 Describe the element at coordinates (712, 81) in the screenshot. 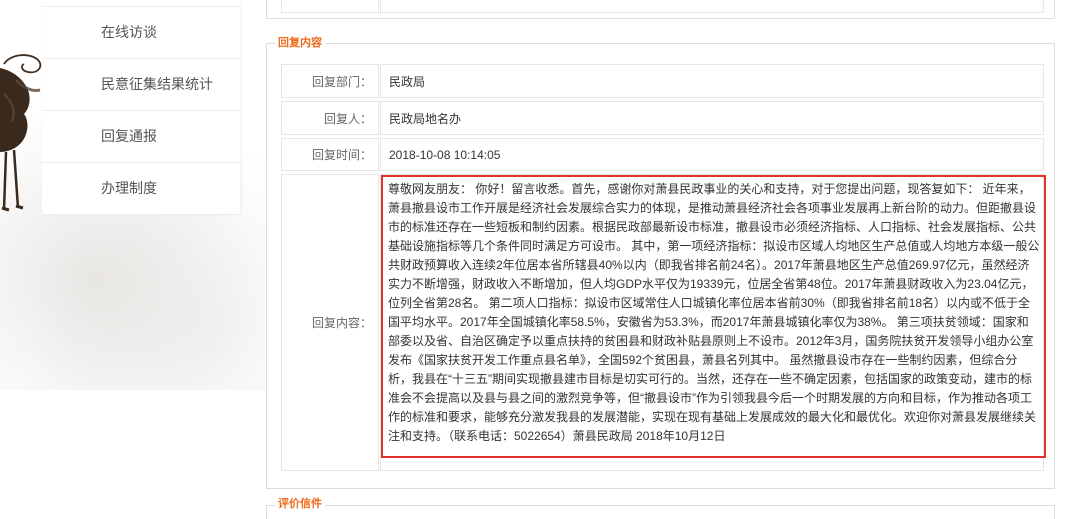

I see `reply-department-value: 民政局` at that location.